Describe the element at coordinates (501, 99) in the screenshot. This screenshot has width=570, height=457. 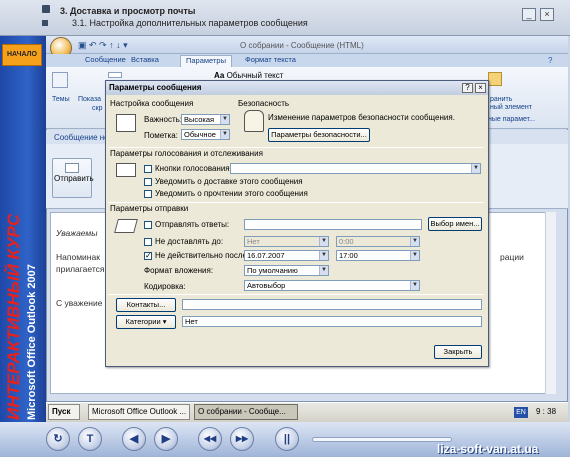
I see `save-item-label: ранить` at that location.